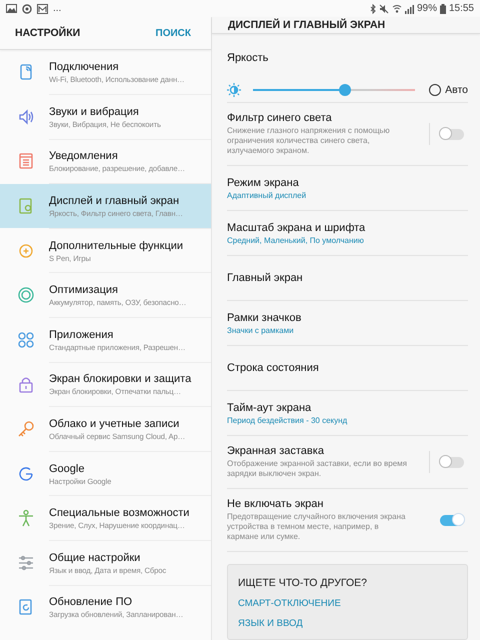  I want to click on setting-title: Рамки значков, so click(347, 318).